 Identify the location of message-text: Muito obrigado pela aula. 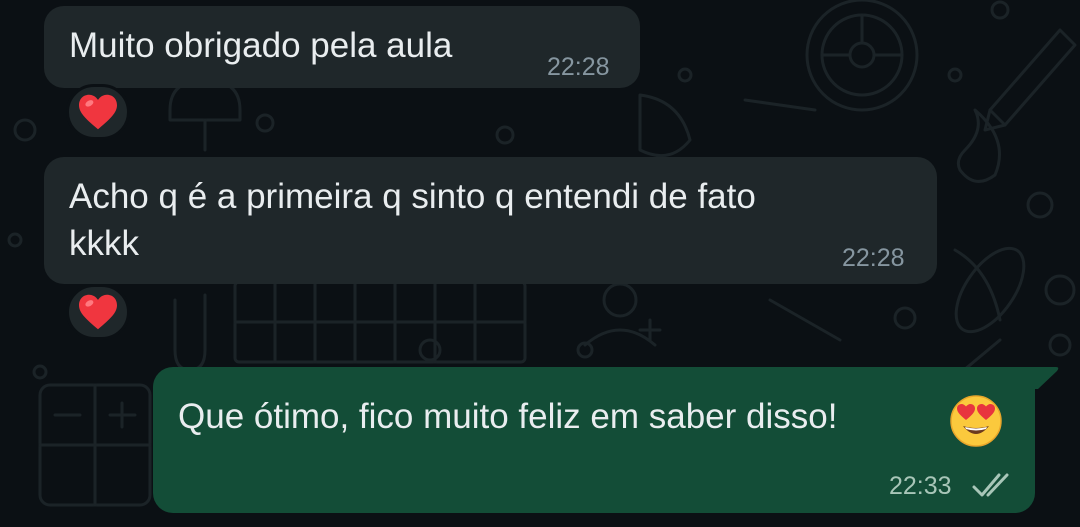
(261, 45).